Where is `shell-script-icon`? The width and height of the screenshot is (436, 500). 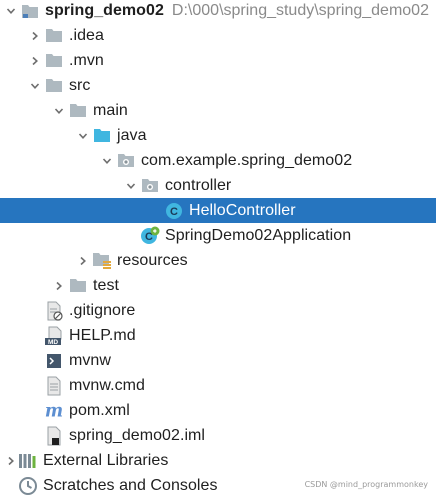 shell-script-icon is located at coordinates (54, 361).